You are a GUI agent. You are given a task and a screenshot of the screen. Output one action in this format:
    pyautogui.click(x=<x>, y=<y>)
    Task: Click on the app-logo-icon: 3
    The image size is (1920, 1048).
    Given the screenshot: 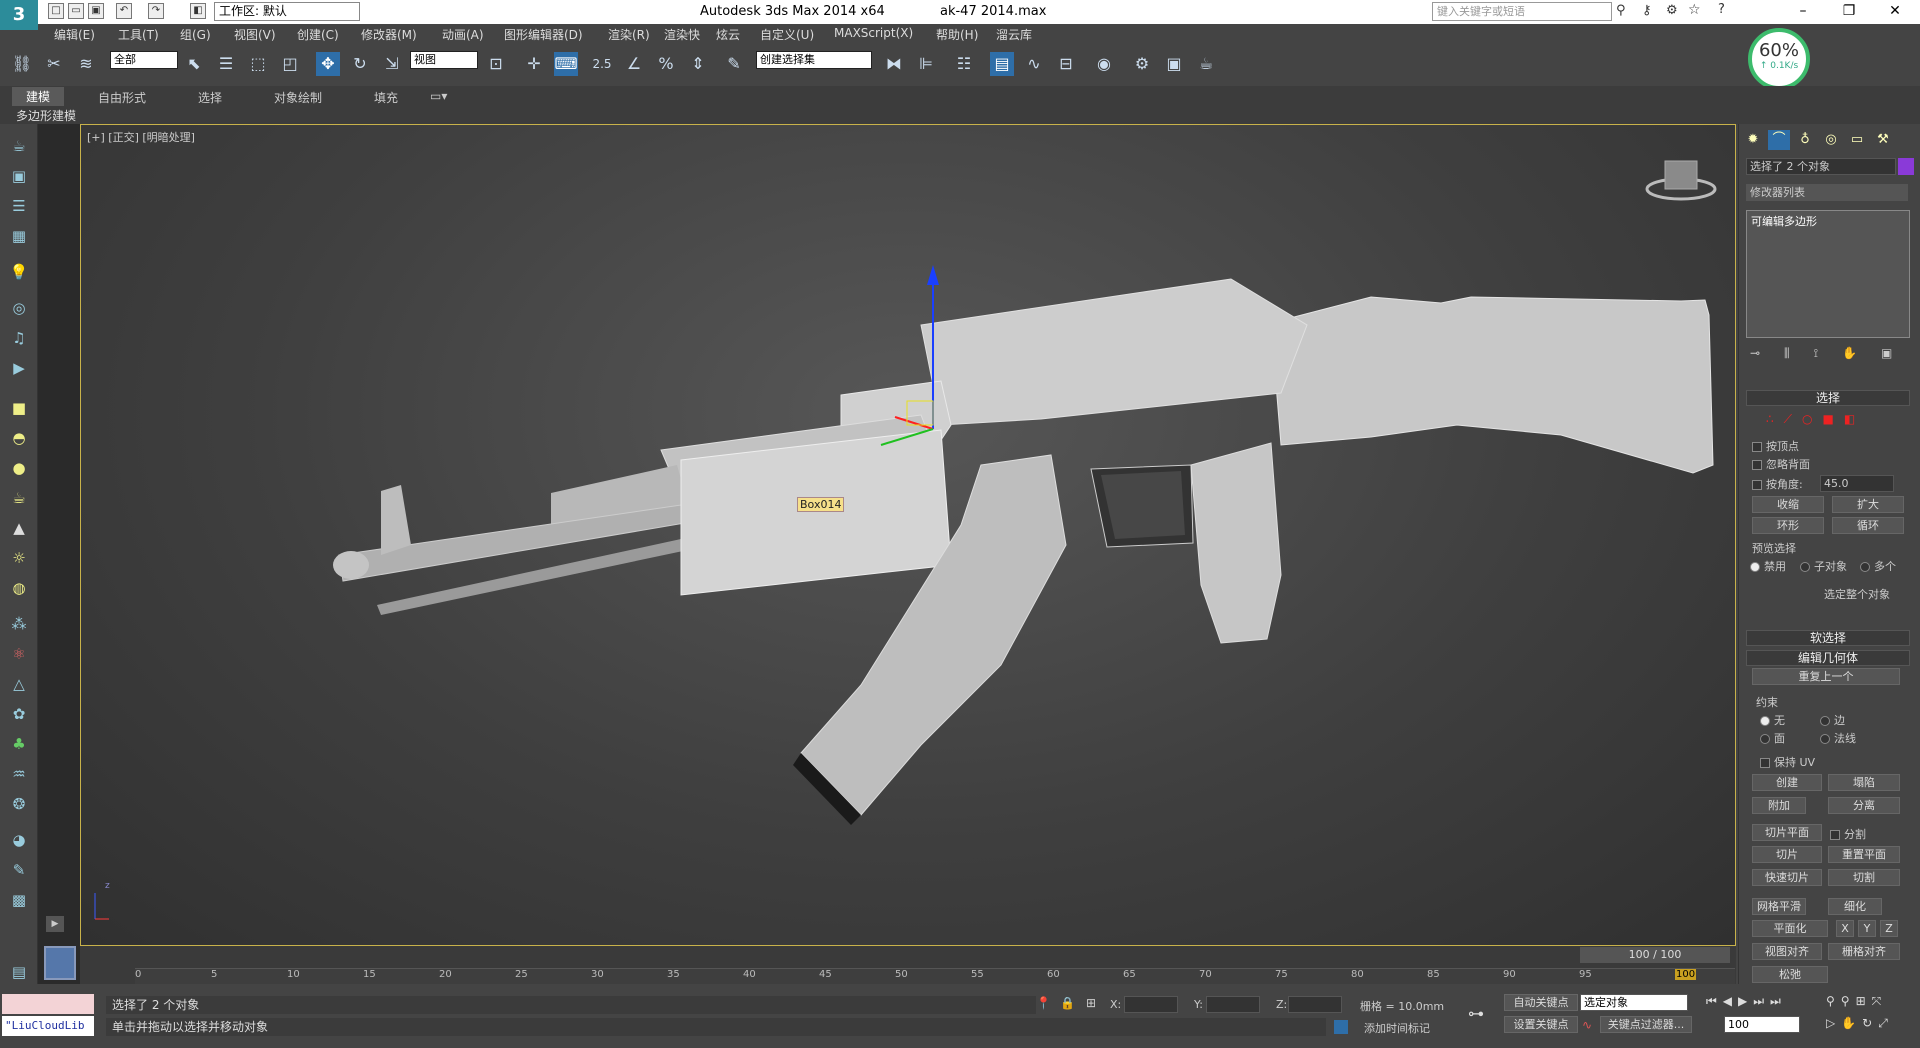 What is the action you would take?
    pyautogui.click(x=19, y=15)
    